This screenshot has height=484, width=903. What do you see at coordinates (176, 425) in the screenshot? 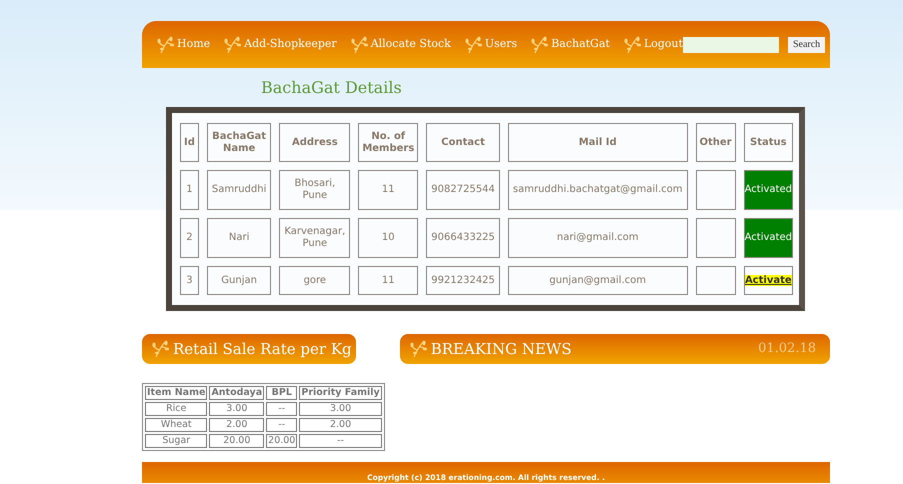
I see `table-cell: Wheat` at bounding box center [176, 425].